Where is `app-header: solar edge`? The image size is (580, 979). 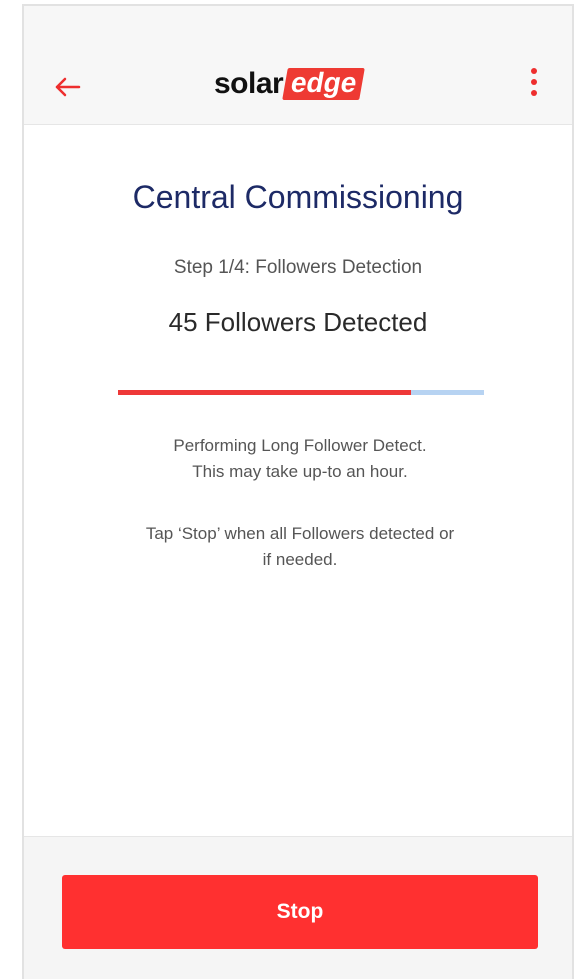 app-header: solar edge is located at coordinates (298, 65).